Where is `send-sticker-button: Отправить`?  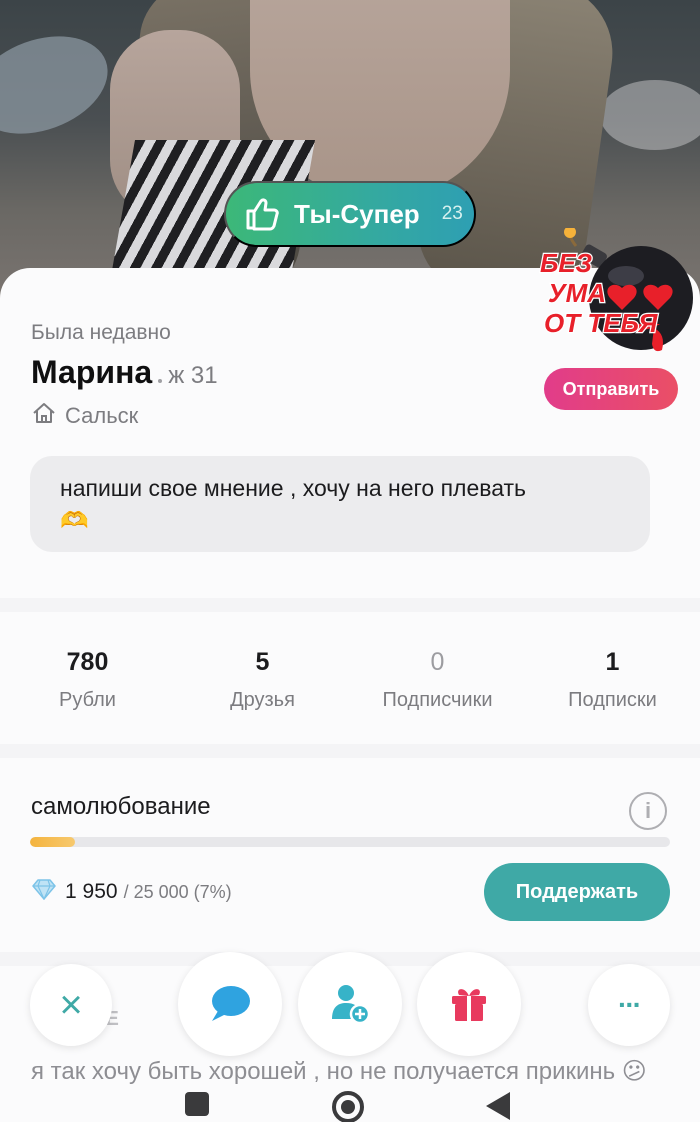 send-sticker-button: Отправить is located at coordinates (611, 389).